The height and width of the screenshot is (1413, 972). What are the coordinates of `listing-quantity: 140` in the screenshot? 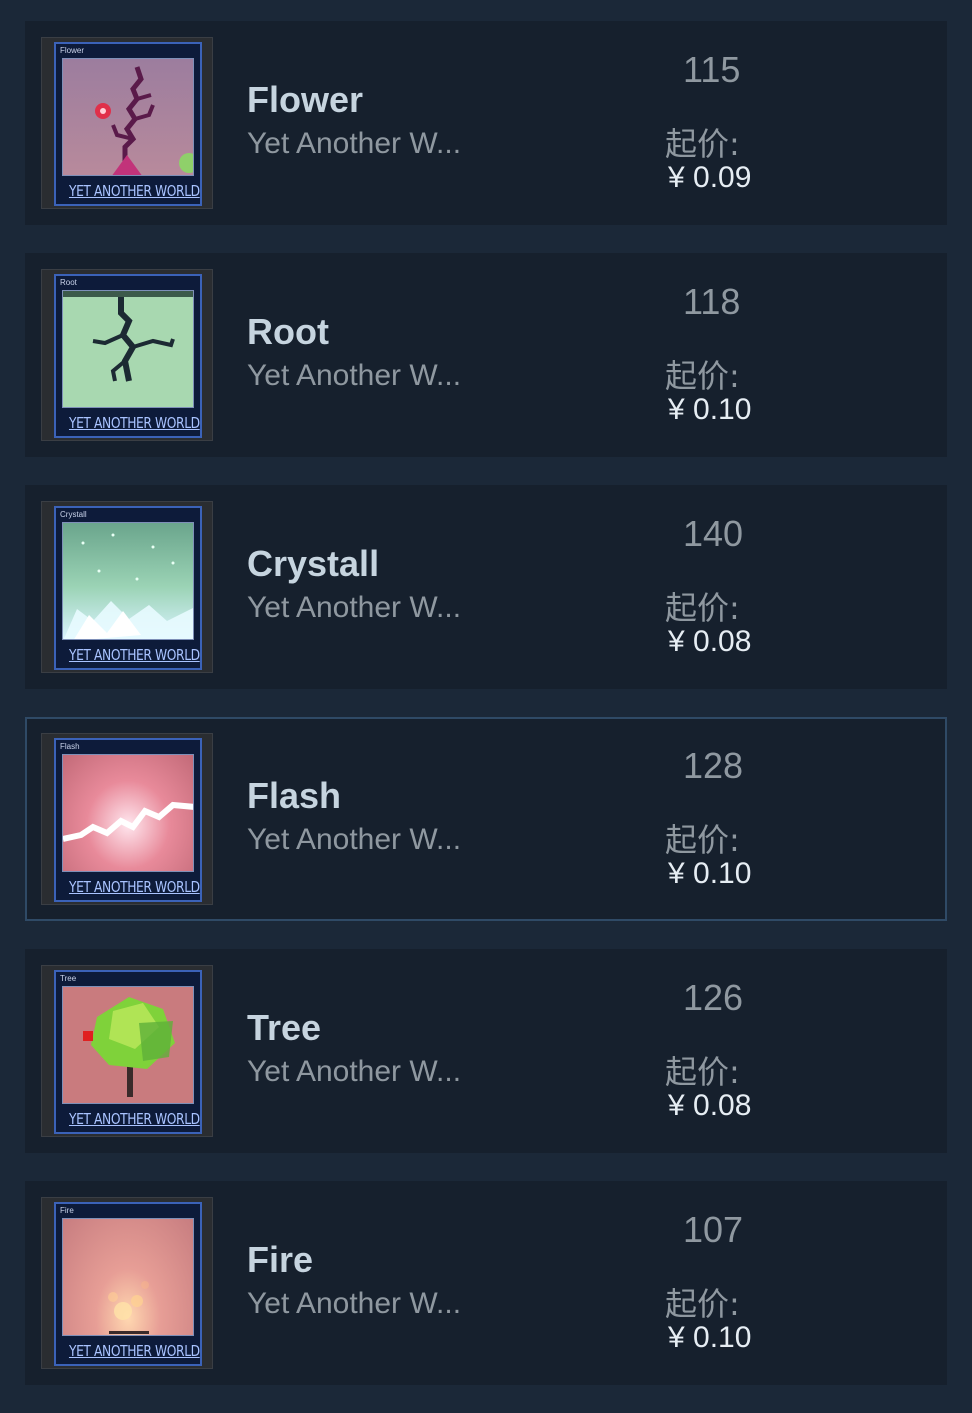 It's located at (713, 533).